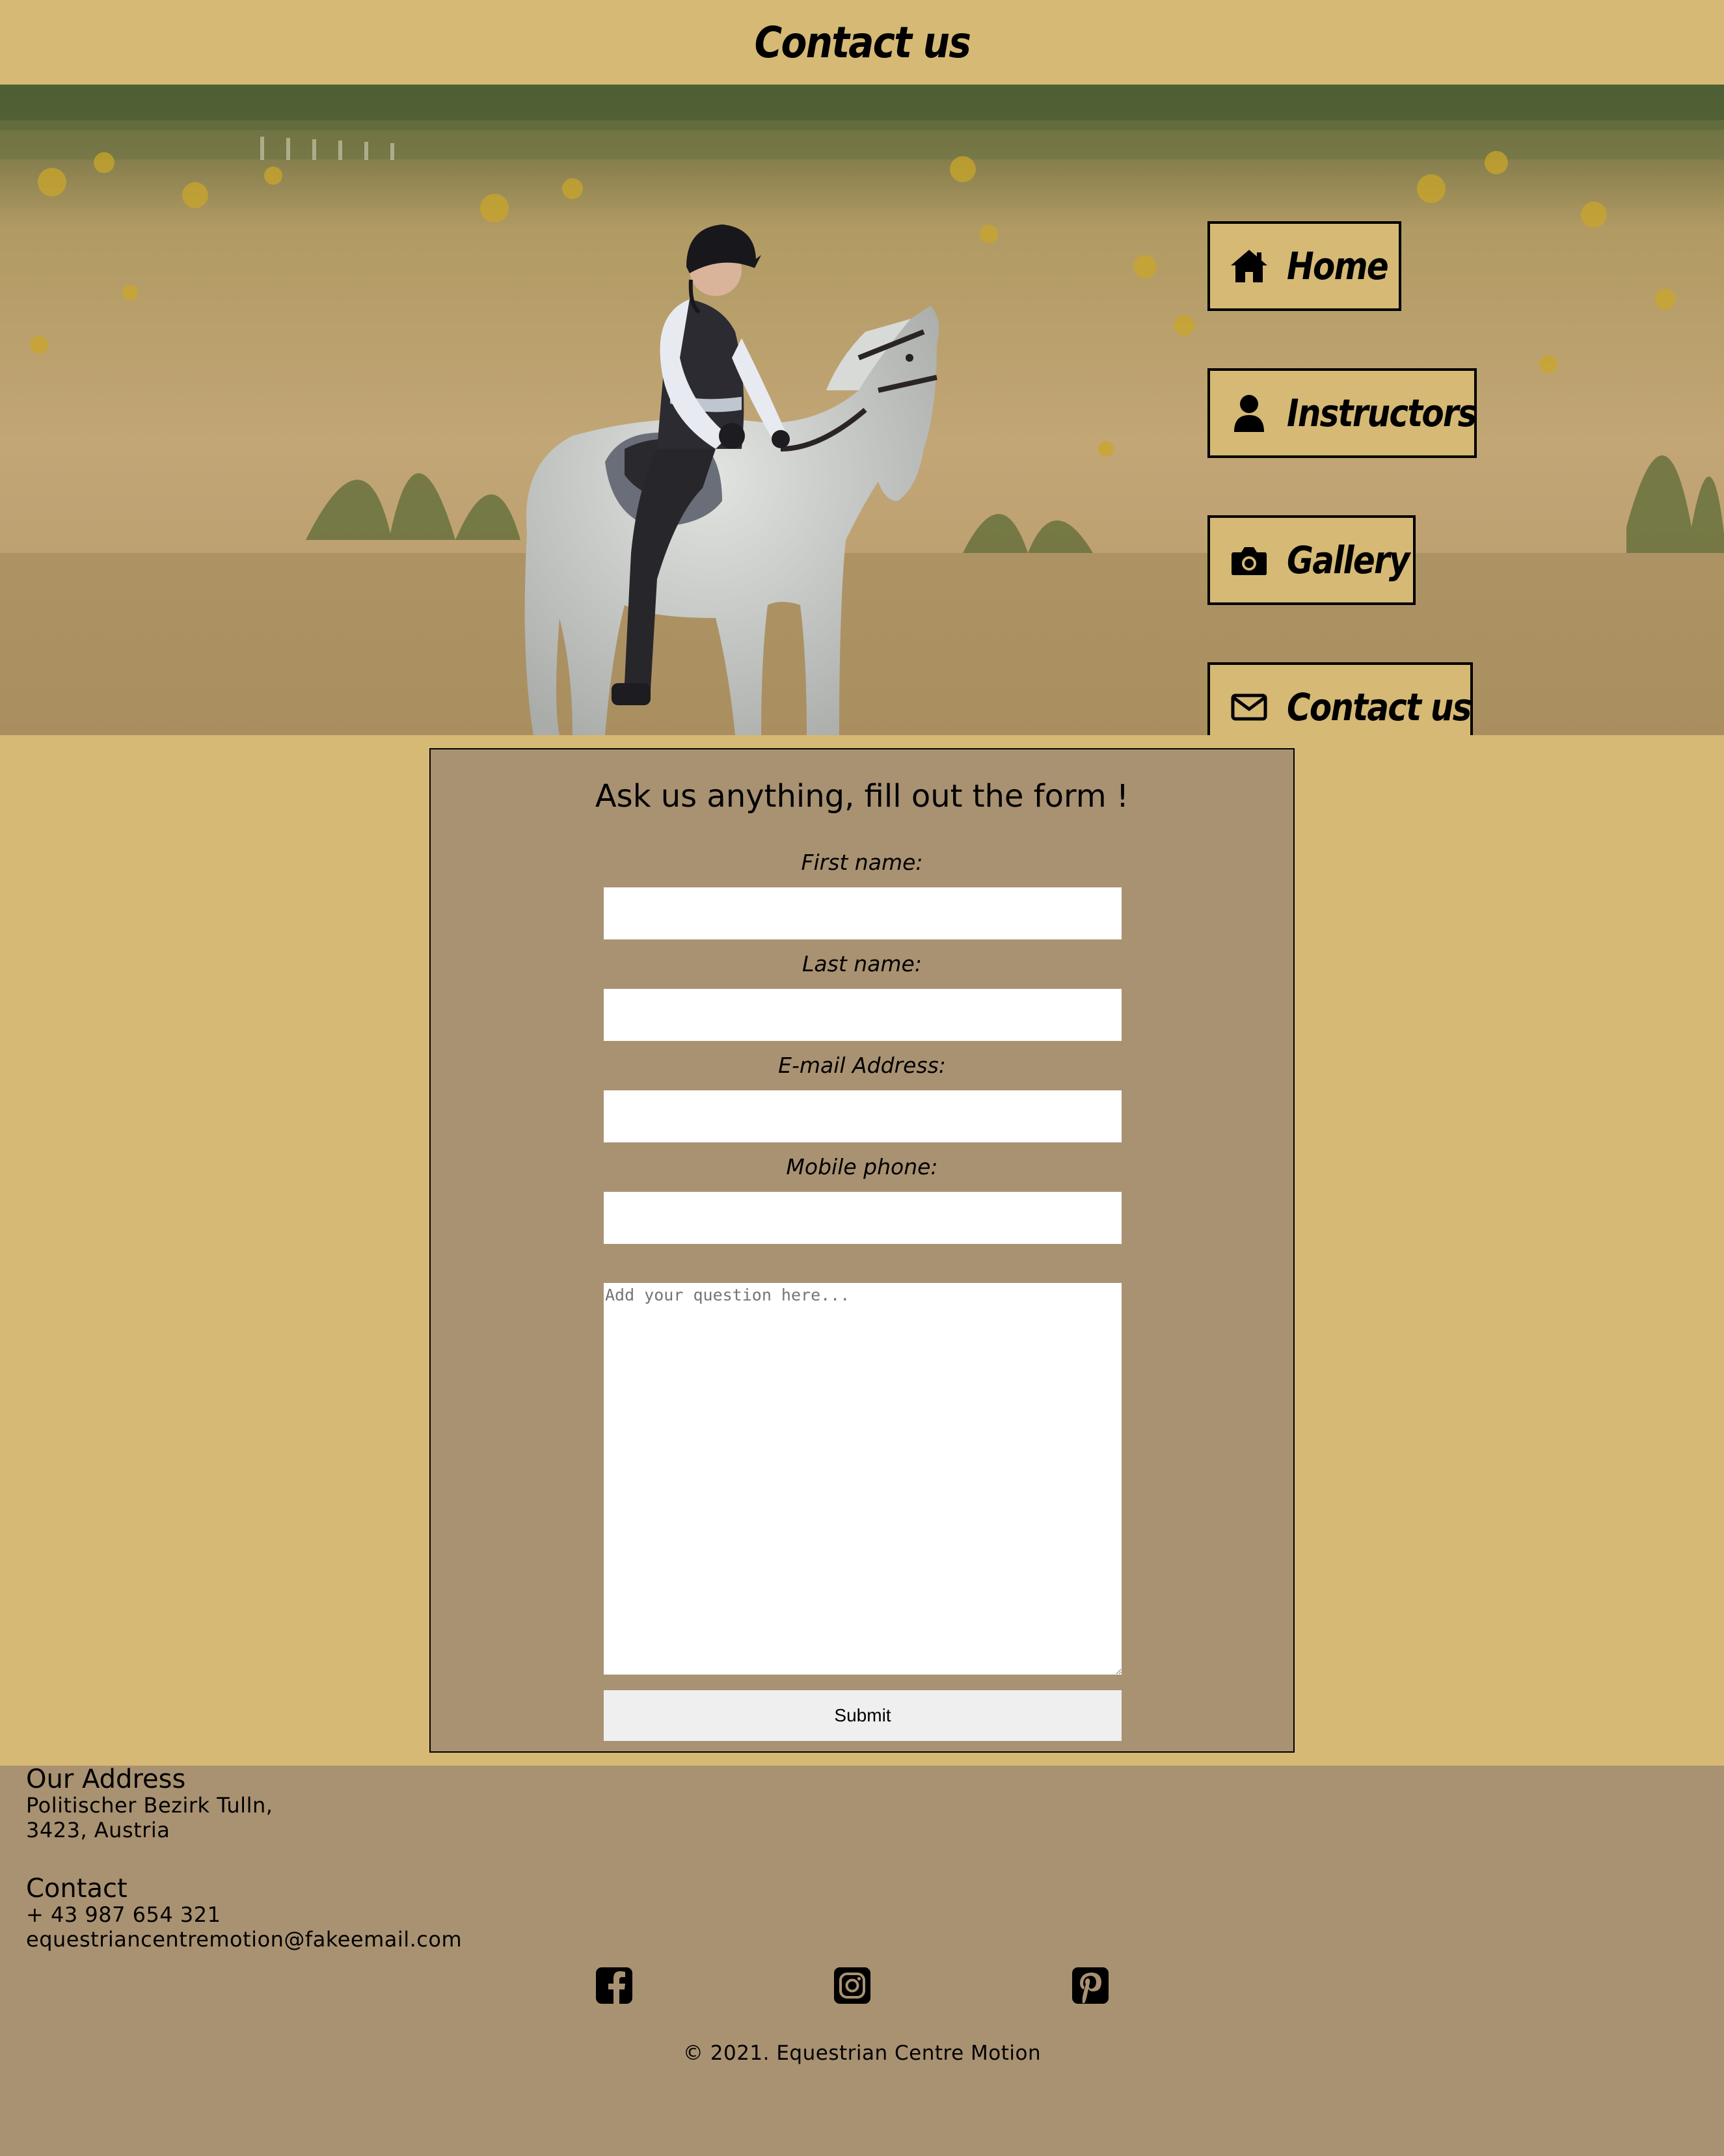 The image size is (1724, 2156). I want to click on camera-icon, so click(1249, 560).